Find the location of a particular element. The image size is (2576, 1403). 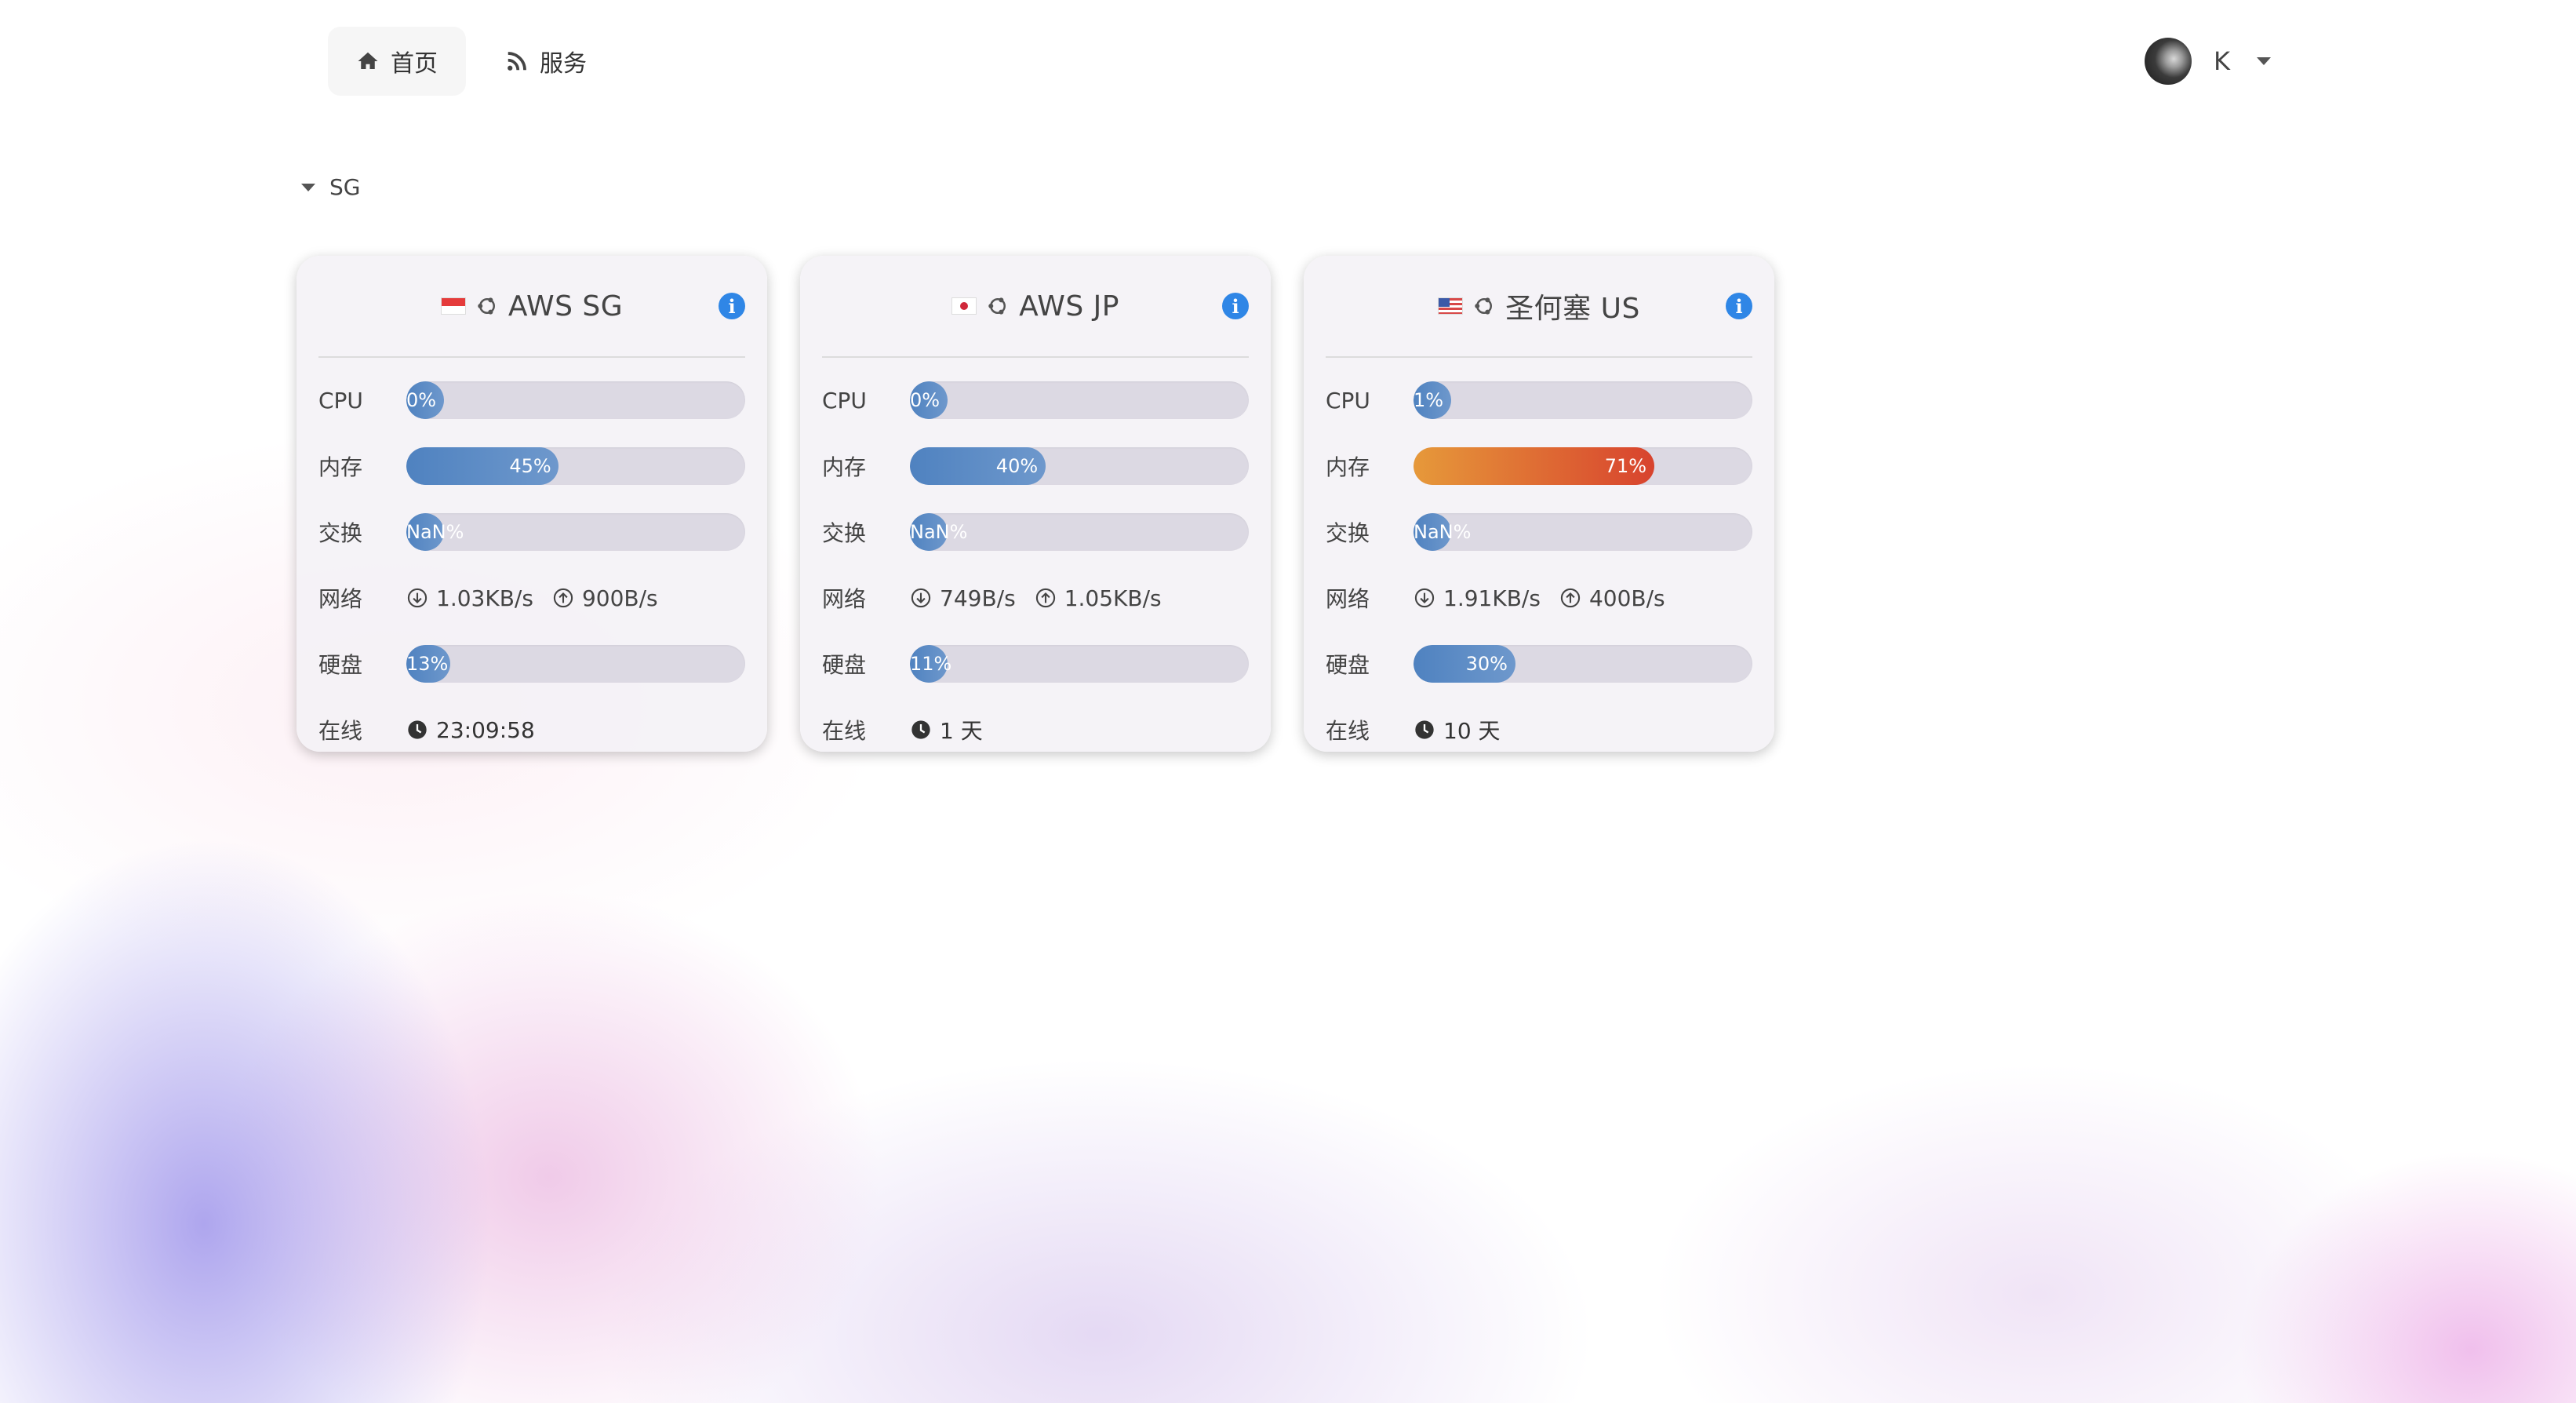

net-down: 1.91KB/s is located at coordinates (1492, 598).